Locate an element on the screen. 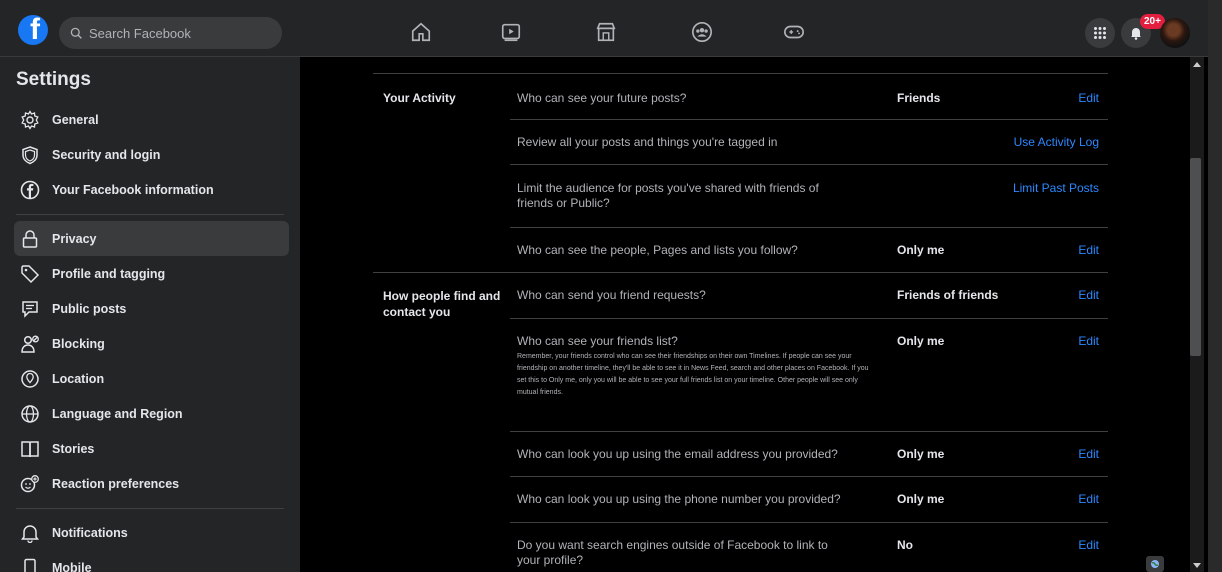 This screenshot has height=572, width=1222. sidebar-item-location: Location is located at coordinates (151, 378).